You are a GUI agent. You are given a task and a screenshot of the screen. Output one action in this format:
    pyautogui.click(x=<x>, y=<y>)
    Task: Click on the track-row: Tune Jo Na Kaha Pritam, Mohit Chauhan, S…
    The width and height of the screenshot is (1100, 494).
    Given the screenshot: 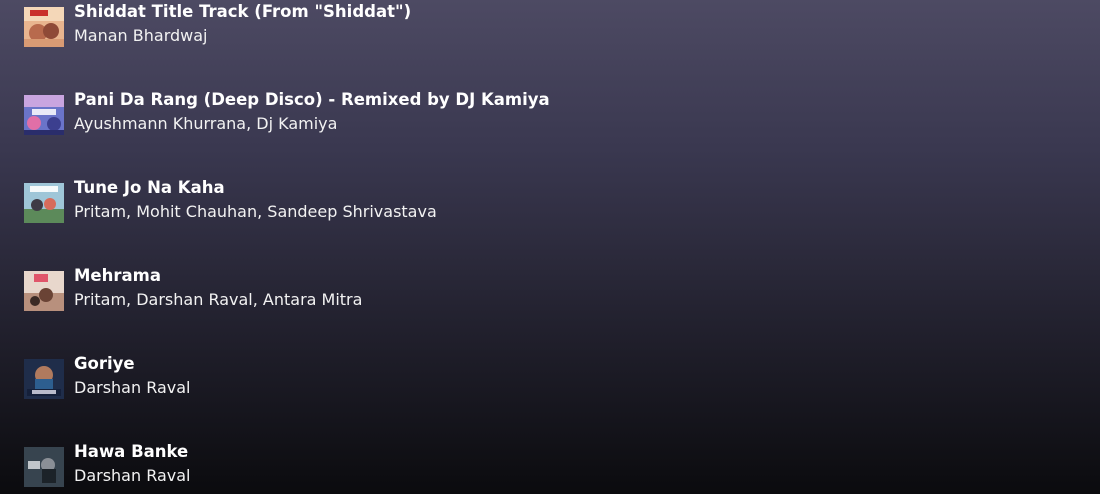 What is the action you would take?
    pyautogui.click(x=524, y=201)
    